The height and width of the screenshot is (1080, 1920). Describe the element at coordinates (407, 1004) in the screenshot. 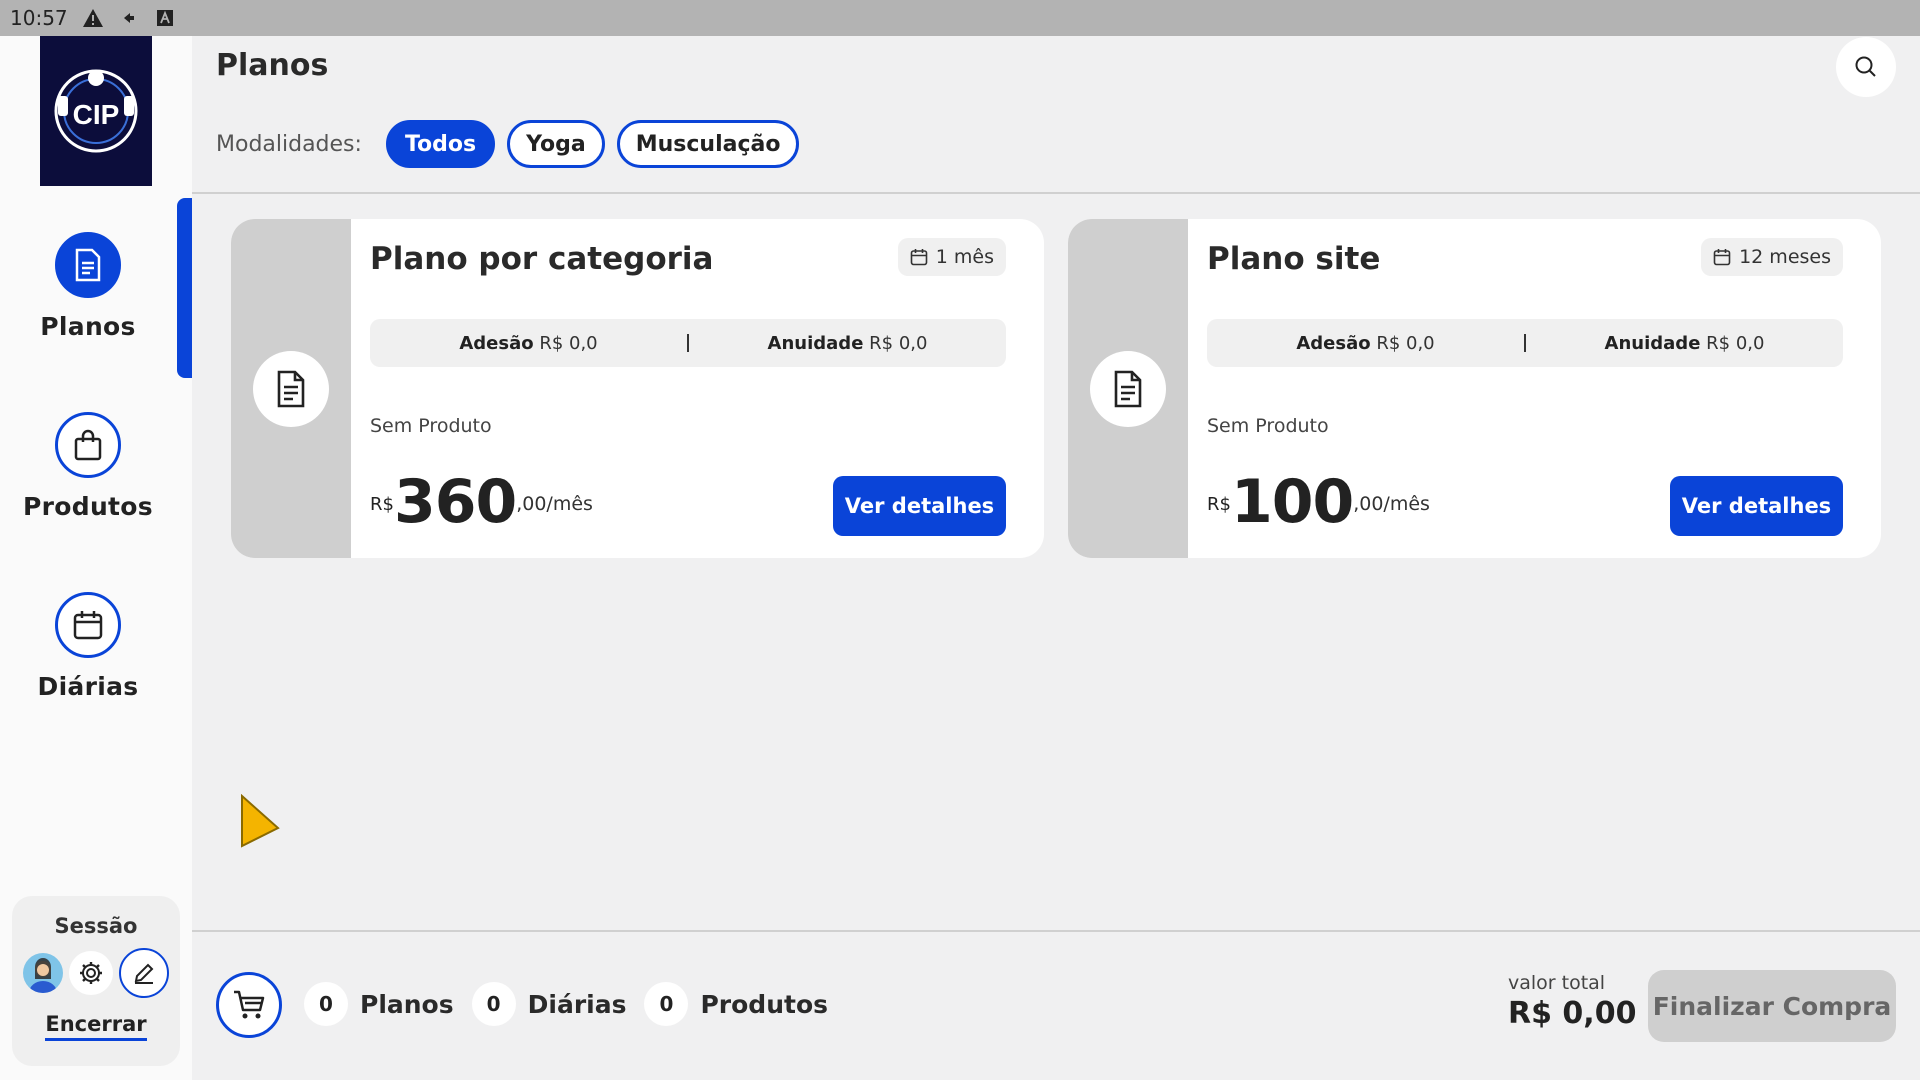

I see `count-label-planos: Planos` at that location.